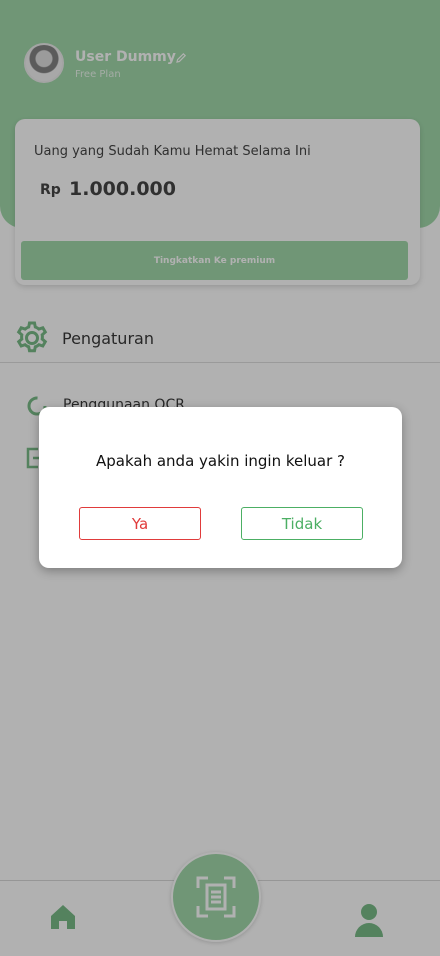 This screenshot has height=956, width=440. Describe the element at coordinates (302, 523) in the screenshot. I see `confirm-no-button: Tidak` at that location.